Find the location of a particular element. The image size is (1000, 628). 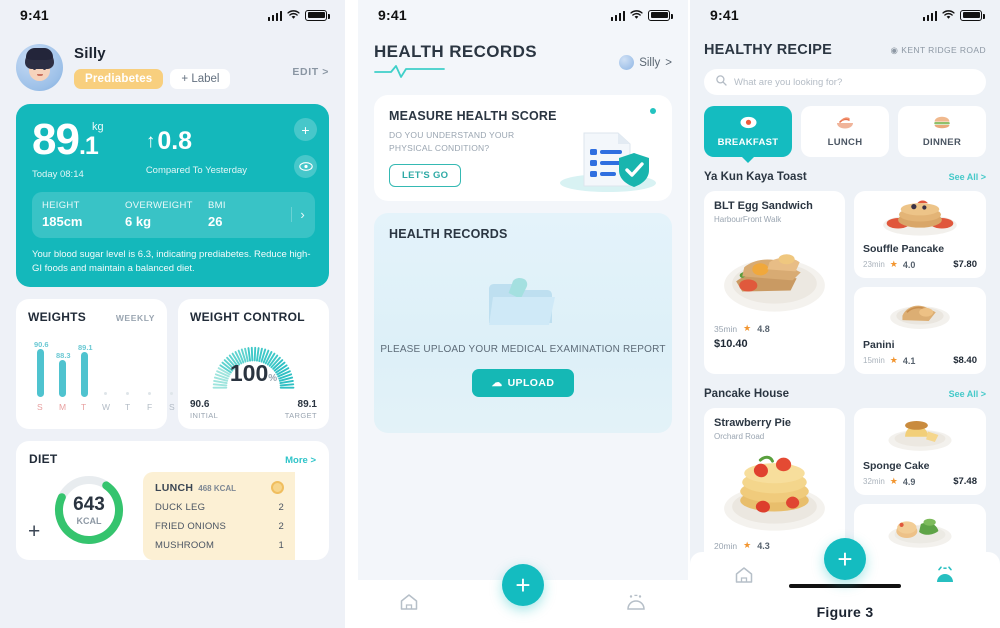

upload-button: ☁ UPLOAD is located at coordinates (523, 382).